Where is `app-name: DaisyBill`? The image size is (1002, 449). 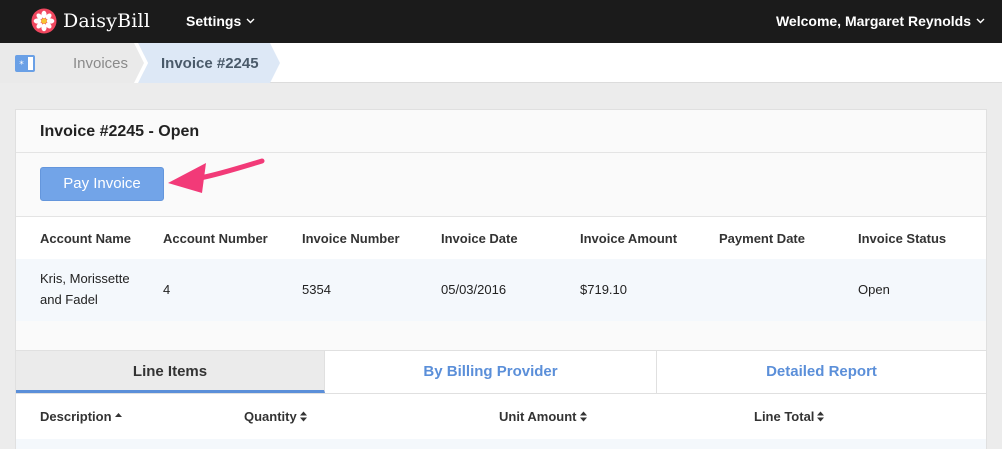
app-name: DaisyBill is located at coordinates (107, 21).